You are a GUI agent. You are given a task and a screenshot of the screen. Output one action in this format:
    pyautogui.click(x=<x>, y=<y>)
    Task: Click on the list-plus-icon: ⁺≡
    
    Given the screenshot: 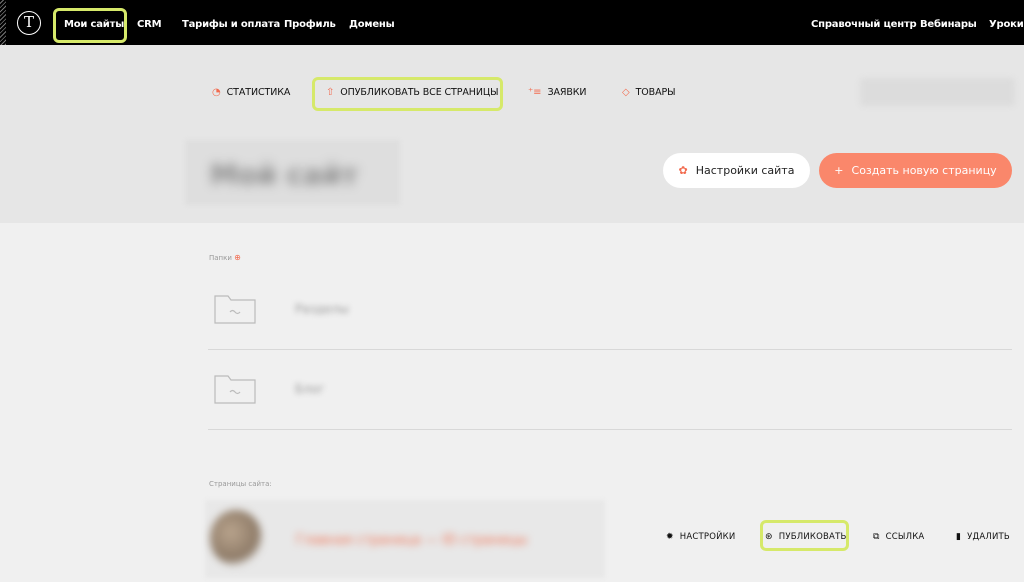 What is the action you would take?
    pyautogui.click(x=535, y=92)
    